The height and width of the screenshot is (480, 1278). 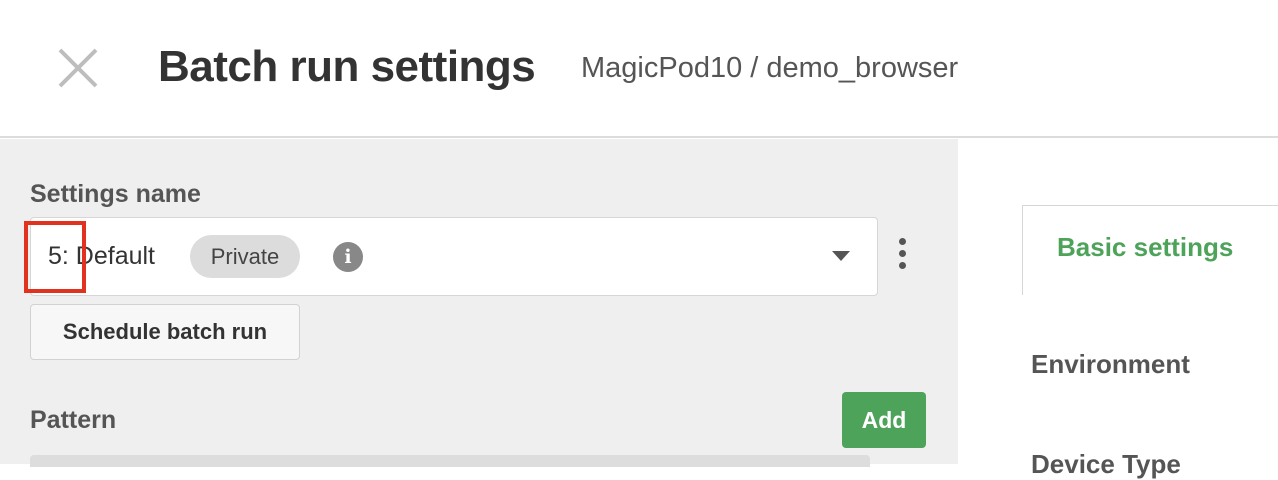 What do you see at coordinates (1145, 247) in the screenshot?
I see `tab-basic-settings-label: Basic settings` at bounding box center [1145, 247].